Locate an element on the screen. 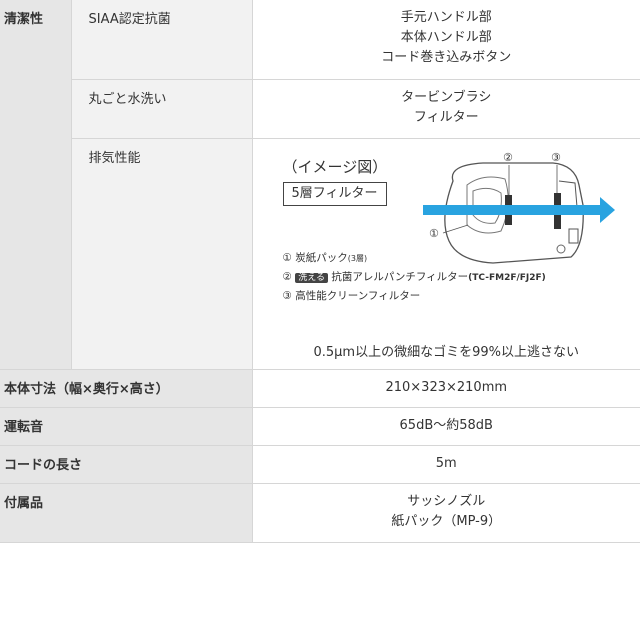 The image size is (640, 640). table-row: 丸ごと水洗い タービンブラシ フィルター is located at coordinates (320, 109).